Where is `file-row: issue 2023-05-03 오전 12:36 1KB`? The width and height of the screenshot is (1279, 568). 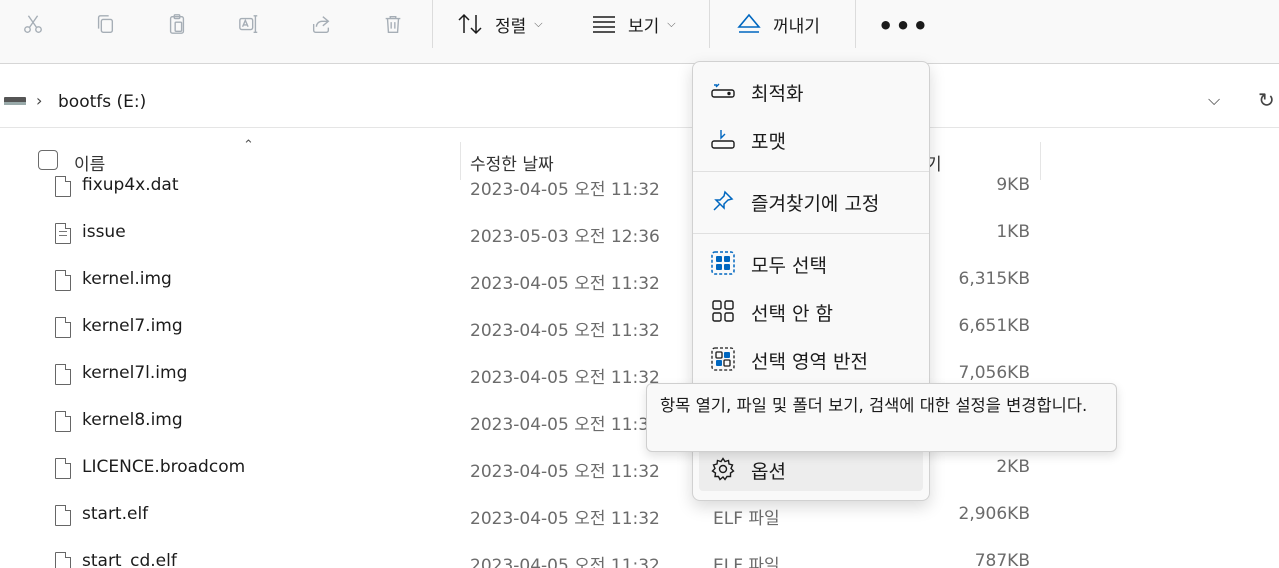
file-row: issue 2023-05-03 오전 12:36 1KB is located at coordinates (639, 242).